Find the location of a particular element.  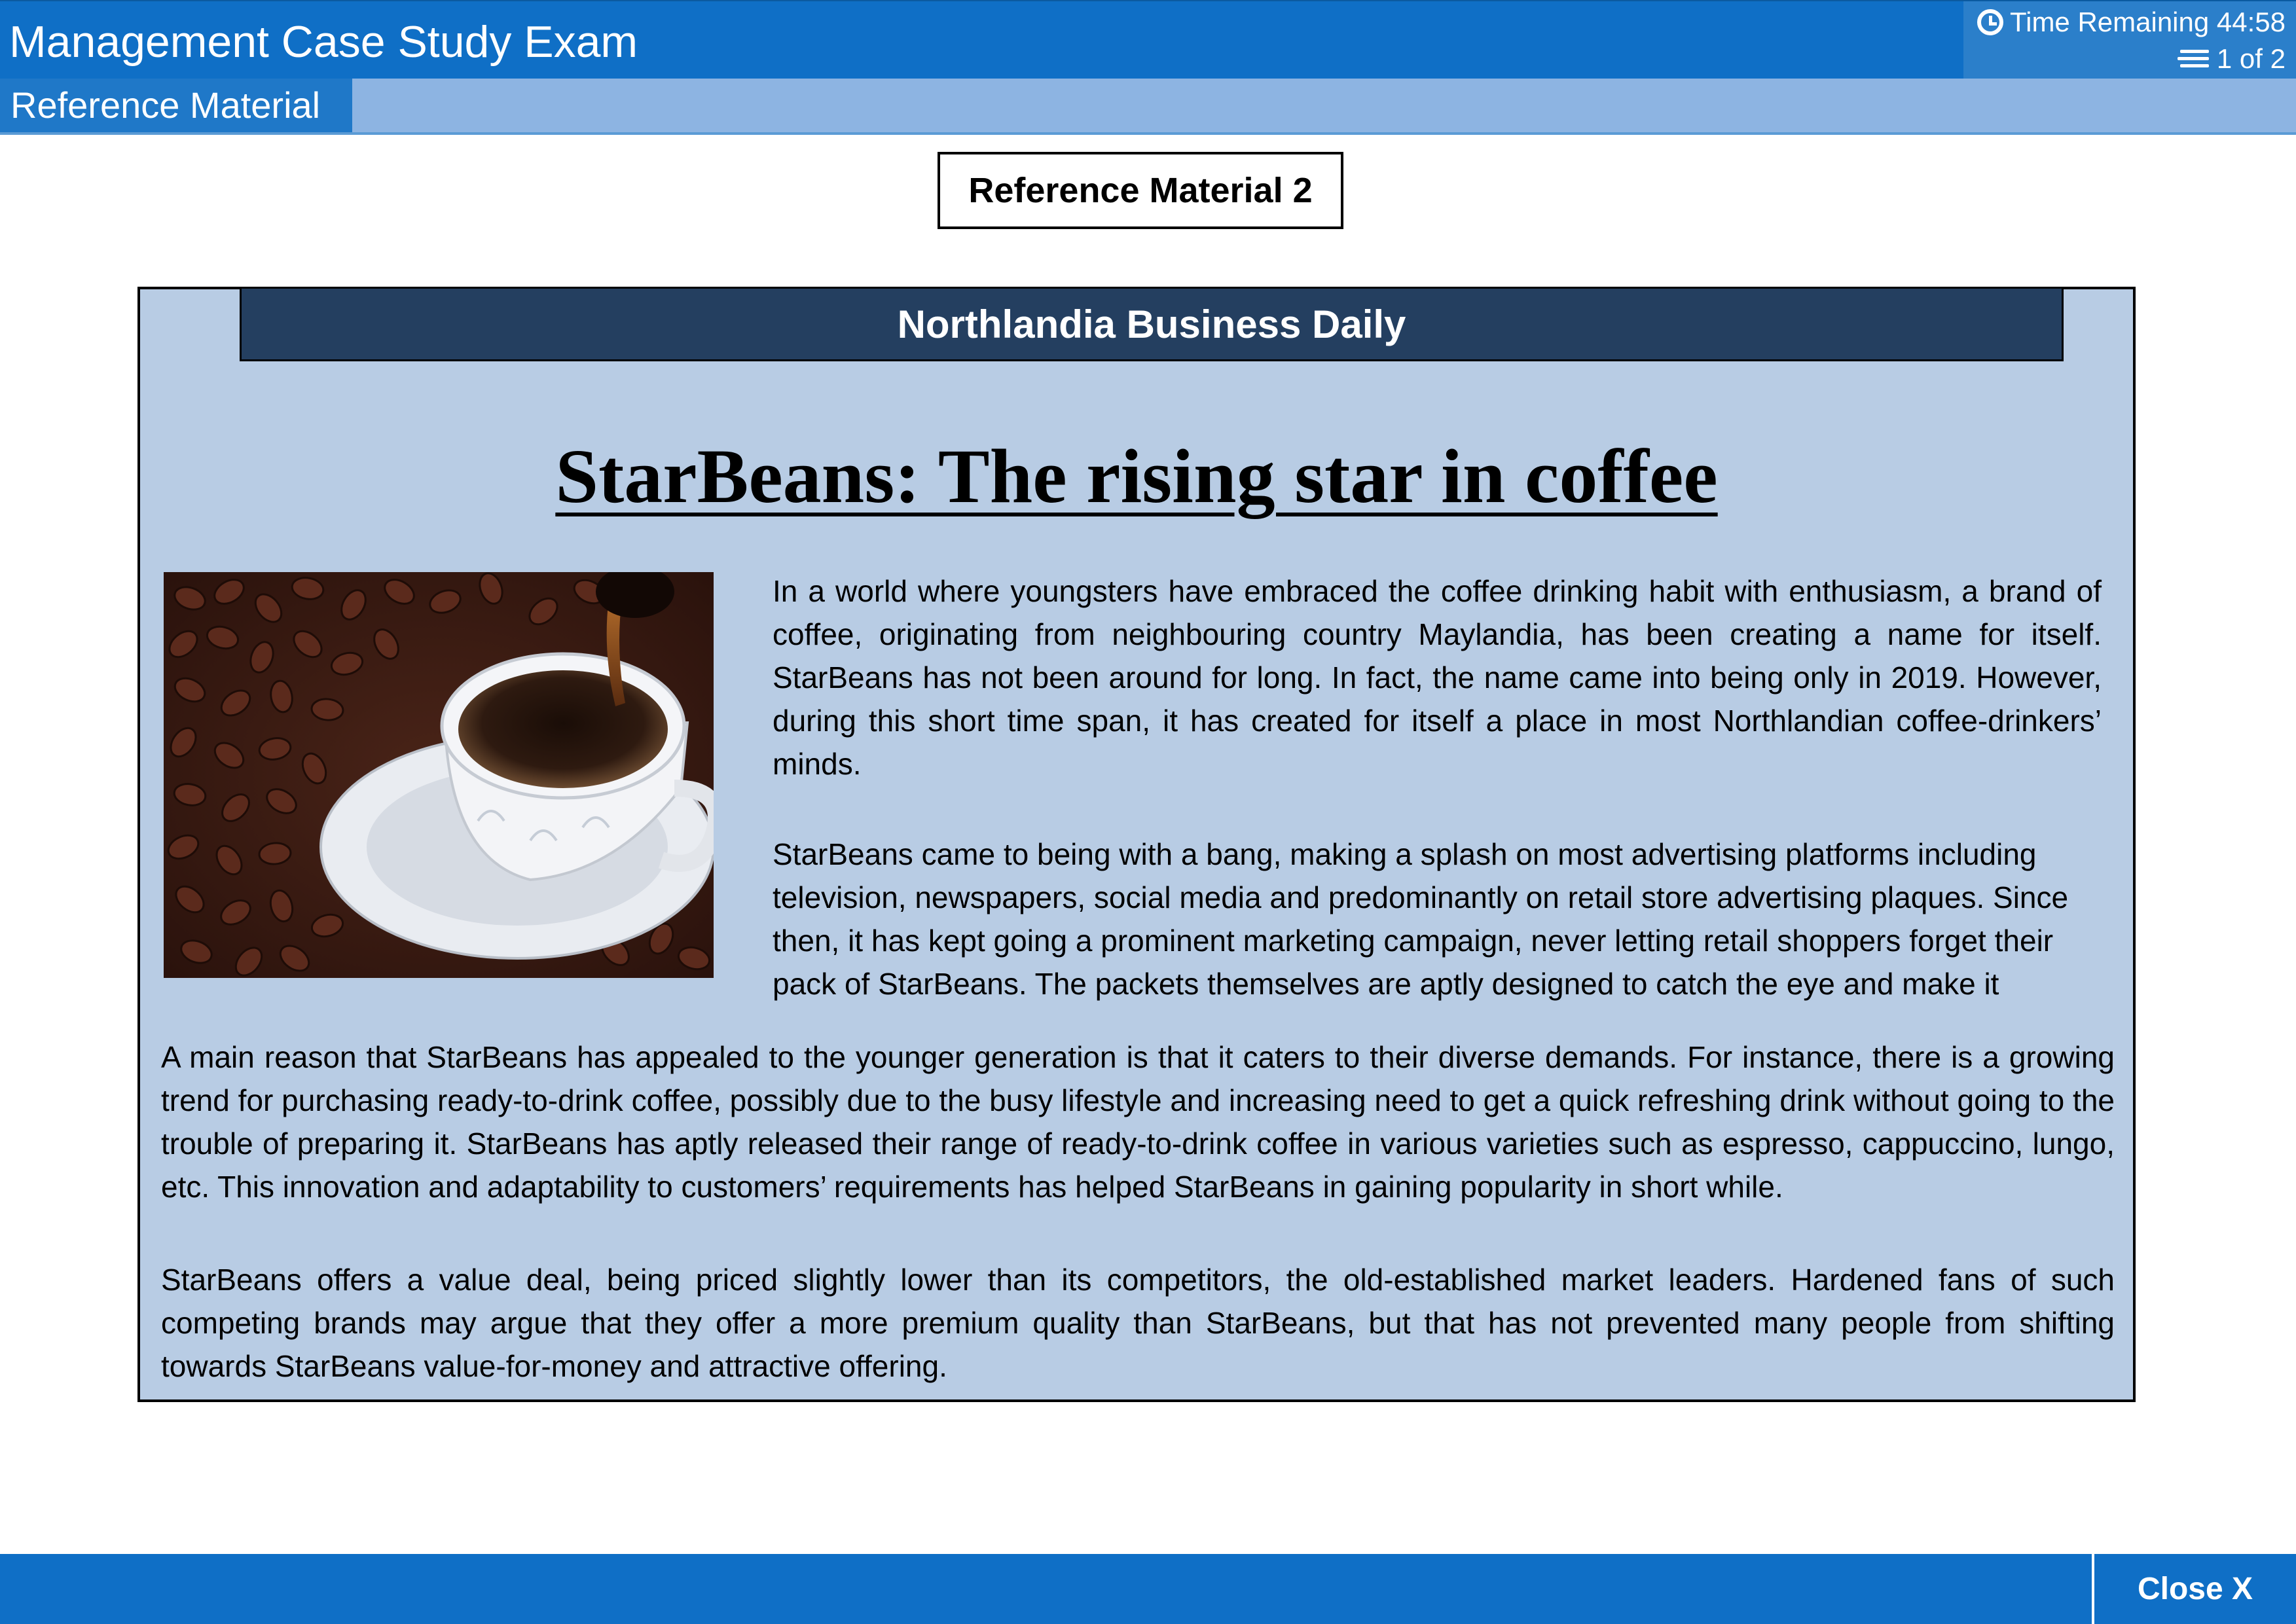

app-title: Management Case Study Exam is located at coordinates (323, 42).